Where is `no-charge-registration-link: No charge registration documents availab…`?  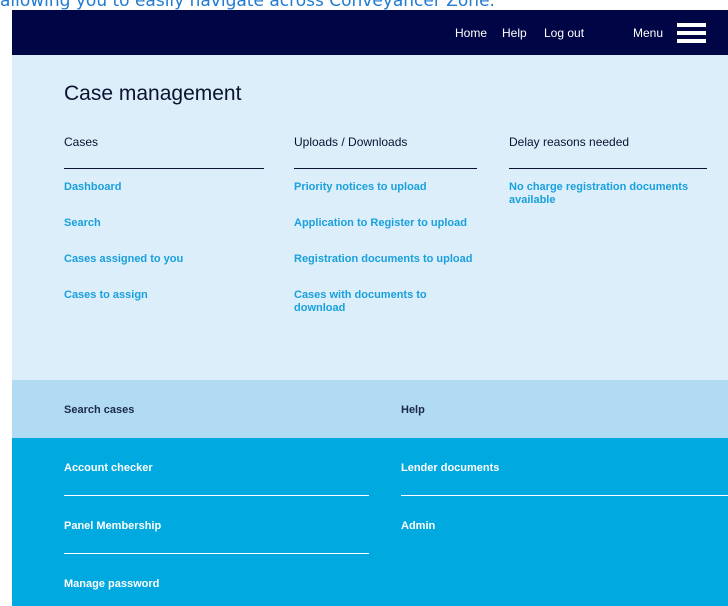
no-charge-registration-link: No charge registration documents availab… is located at coordinates (608, 194).